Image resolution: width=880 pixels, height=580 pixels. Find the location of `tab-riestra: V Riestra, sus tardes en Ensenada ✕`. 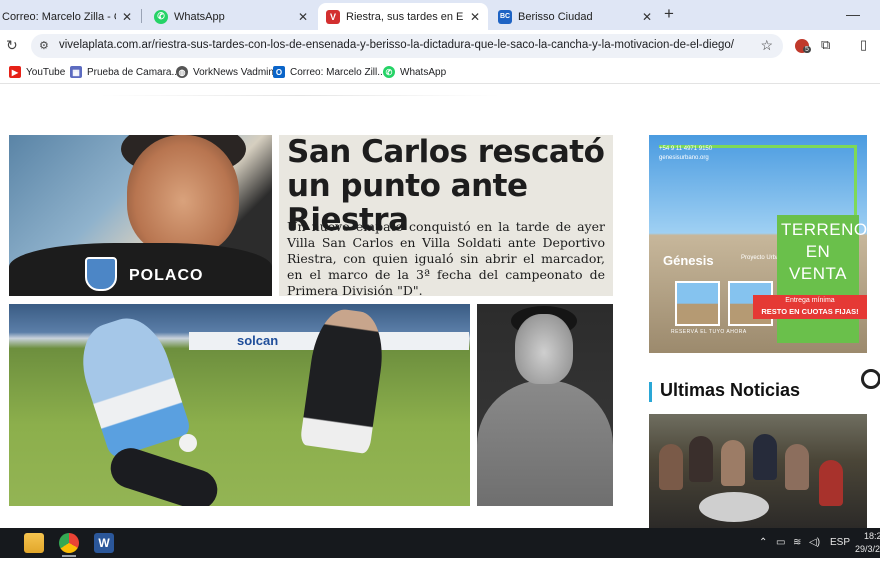

tab-riestra: V Riestra, sus tardes en Ensenada ✕ is located at coordinates (403, 16).